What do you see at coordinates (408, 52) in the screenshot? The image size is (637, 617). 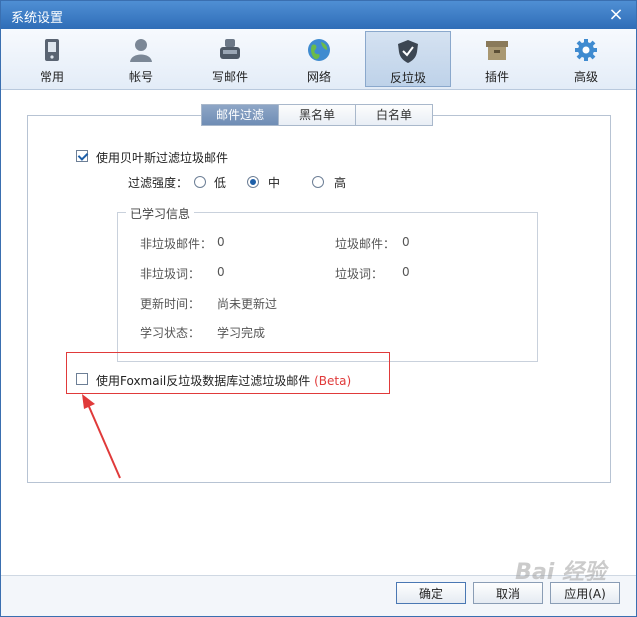 I see `shield-icon` at bounding box center [408, 52].